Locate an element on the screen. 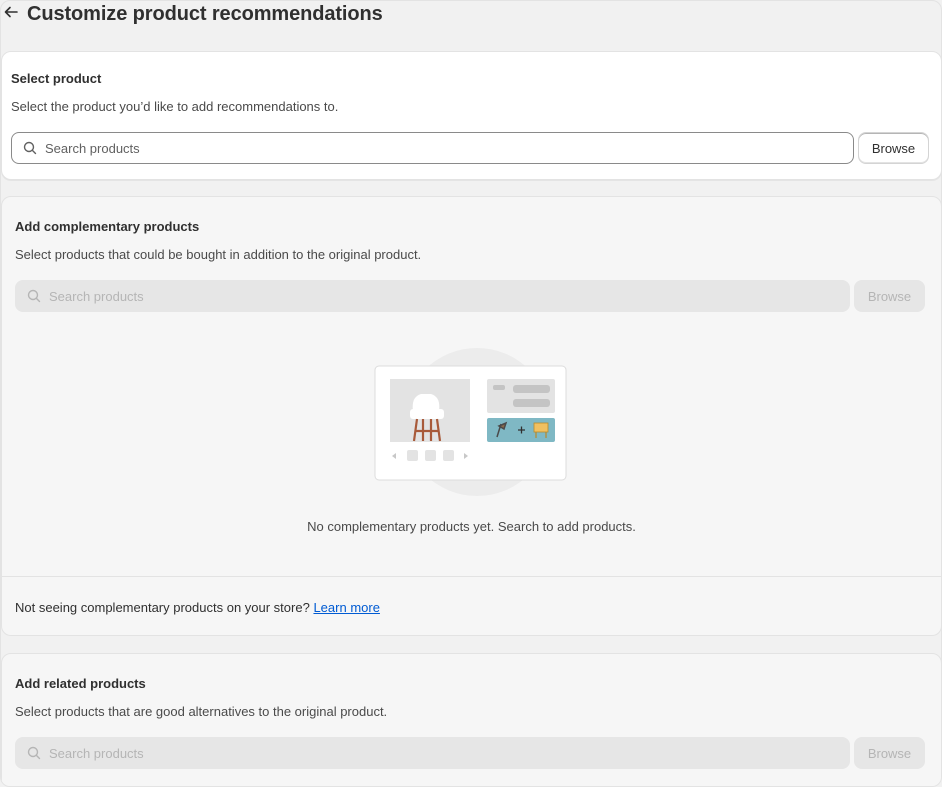 This screenshot has height=787, width=942. browse-products-button: Browse is located at coordinates (893, 148).